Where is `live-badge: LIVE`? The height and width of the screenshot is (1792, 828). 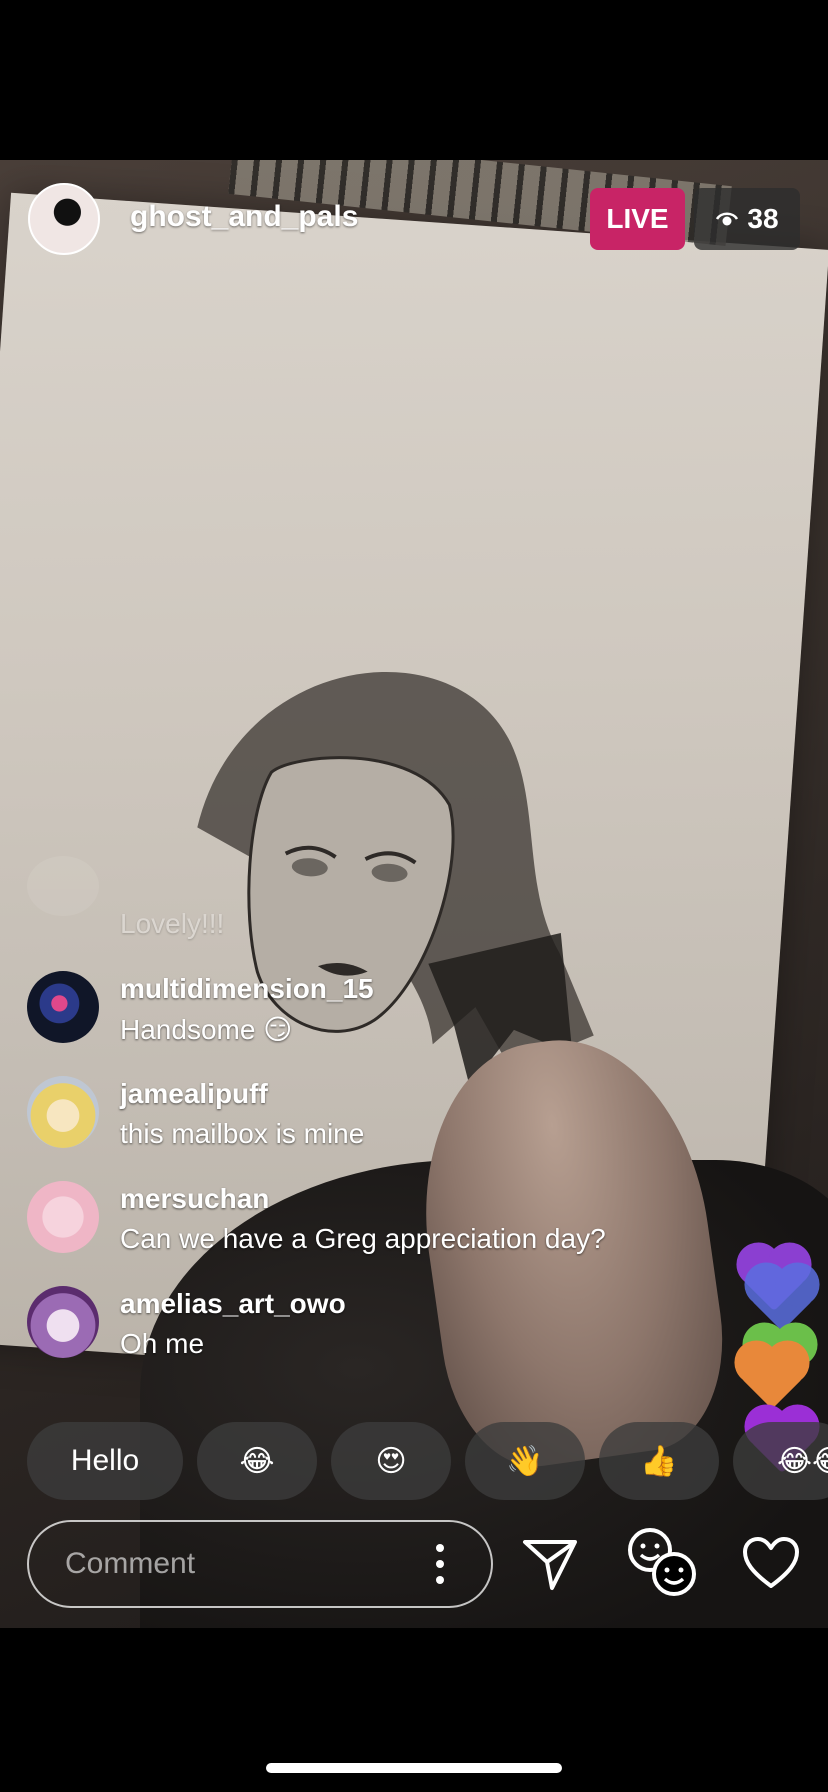
live-badge: LIVE is located at coordinates (637, 219).